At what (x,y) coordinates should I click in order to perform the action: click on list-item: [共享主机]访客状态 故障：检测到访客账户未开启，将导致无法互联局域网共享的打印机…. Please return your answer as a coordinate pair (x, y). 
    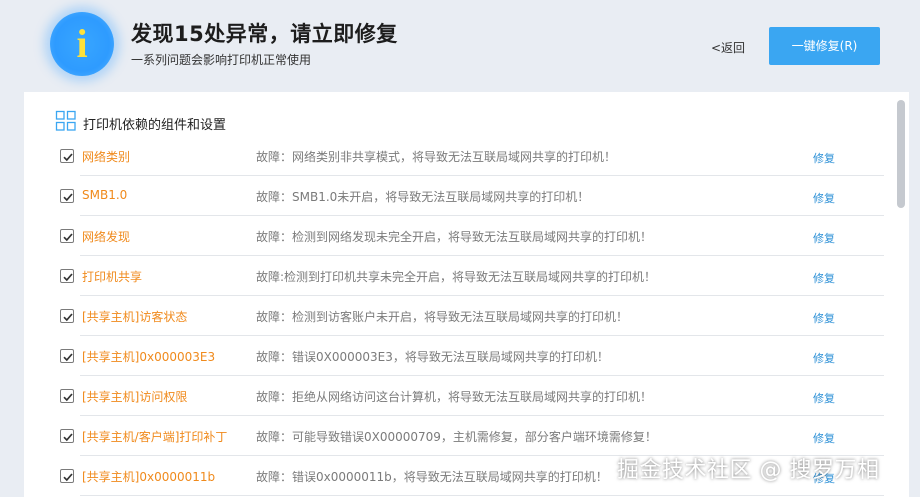
    Looking at the image, I should click on (454, 316).